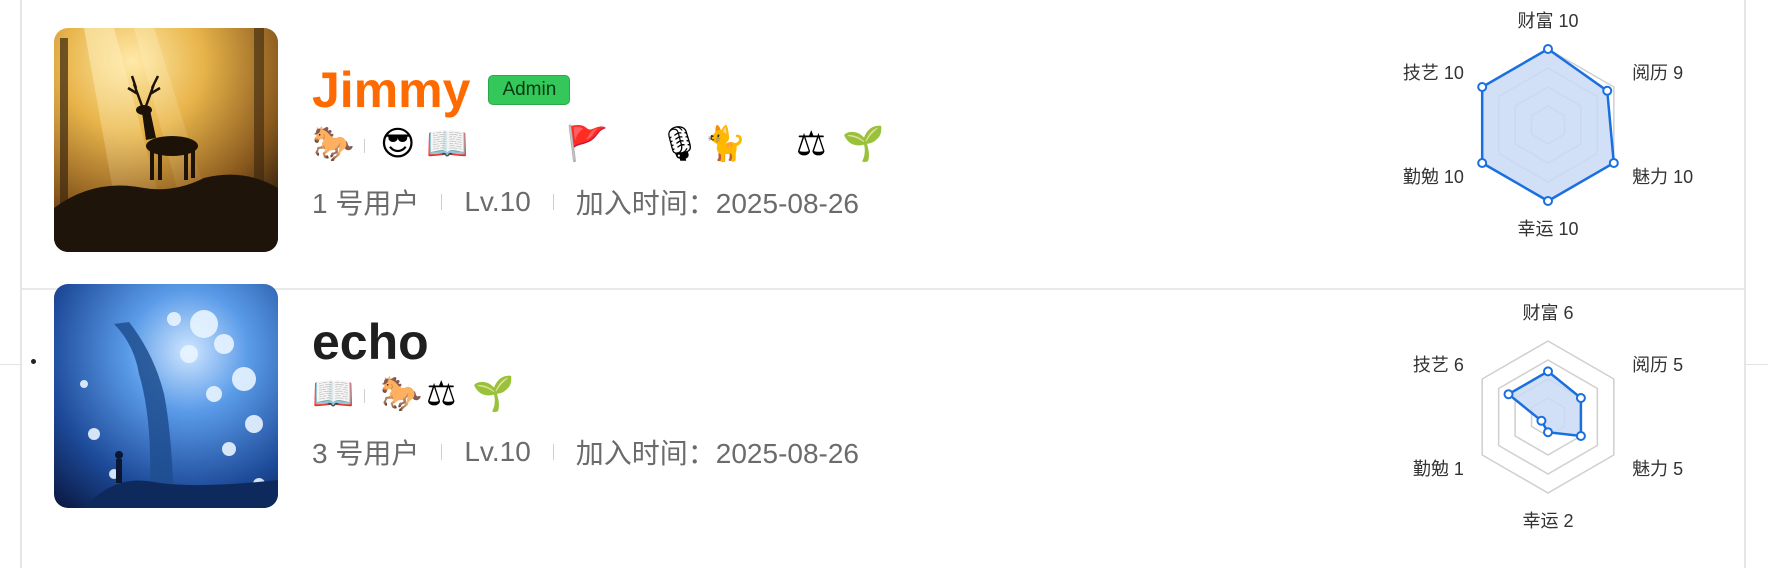 The image size is (1768, 582). Describe the element at coordinates (679, 144) in the screenshot. I see `microphone-icon: 🎙` at that location.